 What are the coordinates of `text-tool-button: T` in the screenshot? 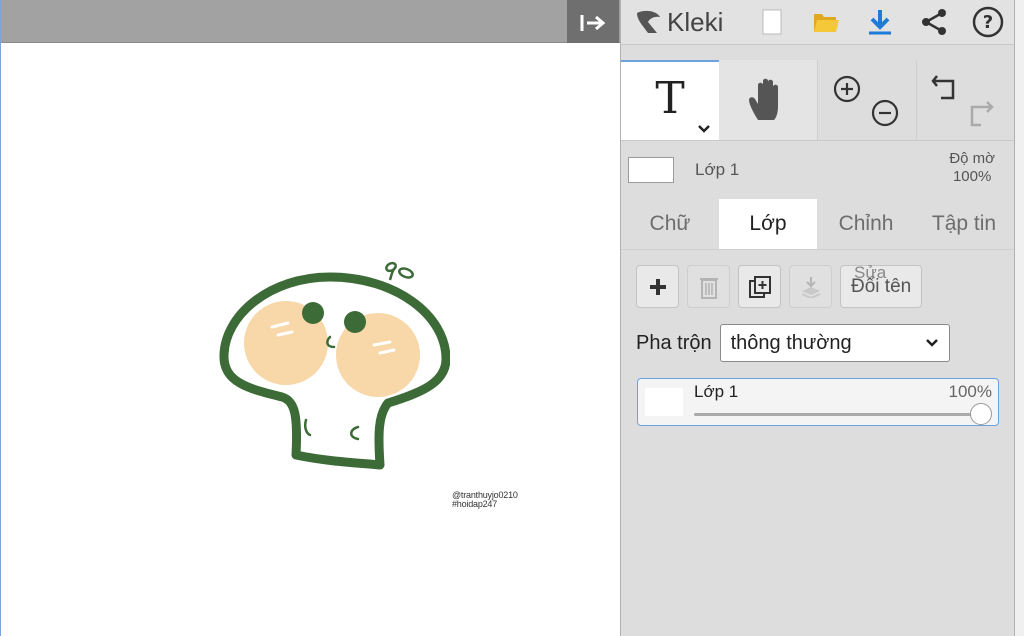 It's located at (670, 100).